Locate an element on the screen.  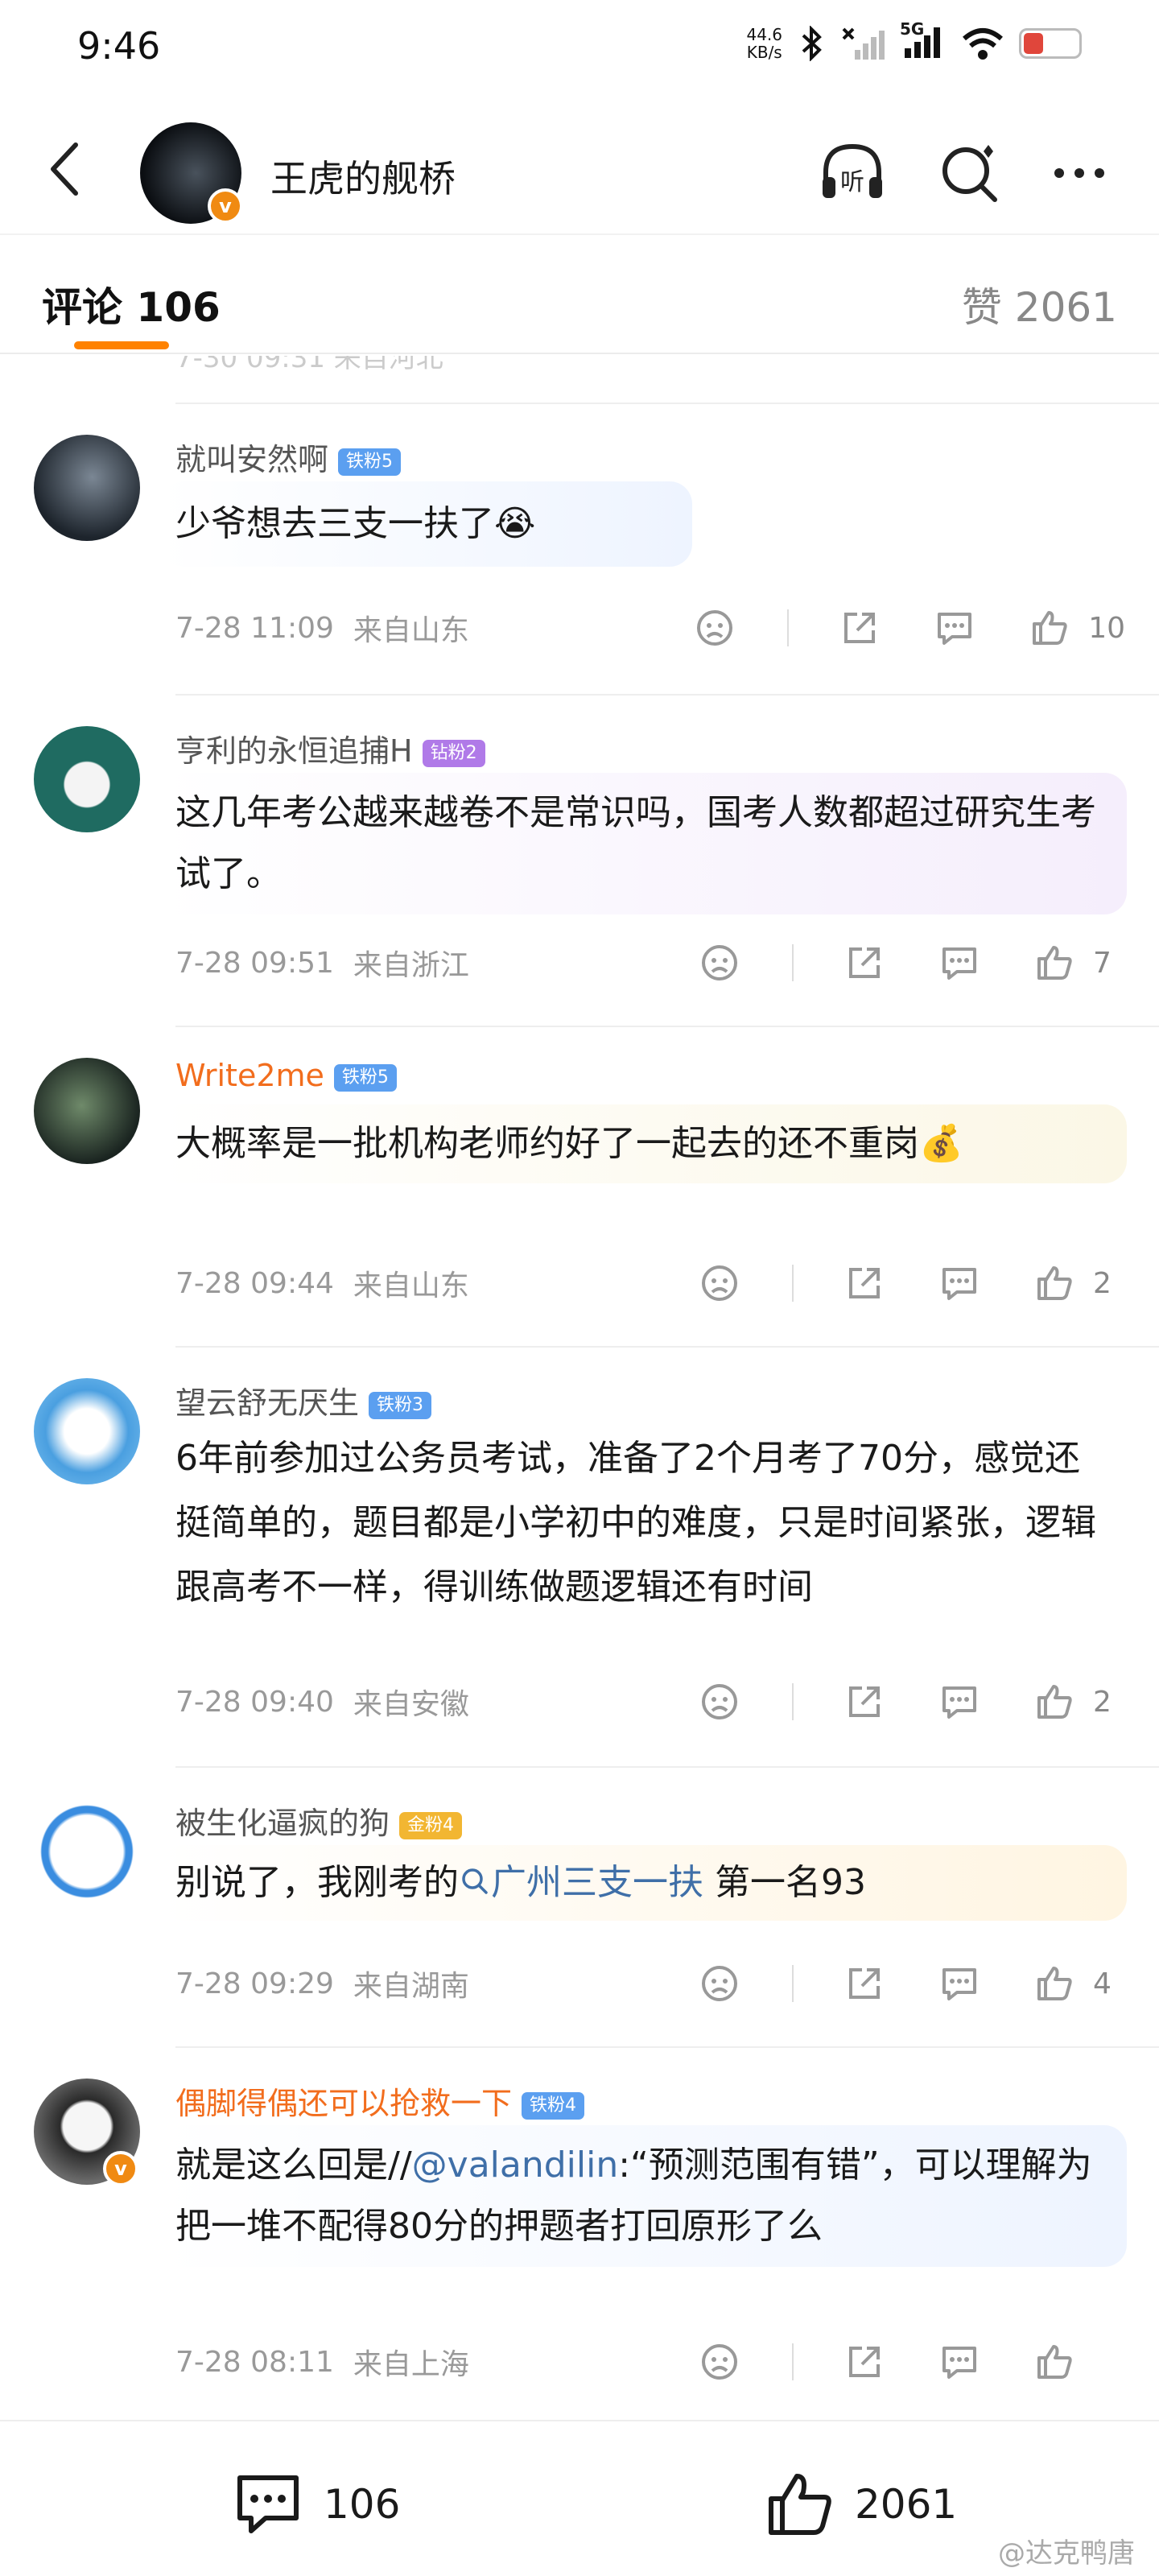
comment-meta: 7-28 09:51 来自浙江 7 is located at coordinates (650, 963).